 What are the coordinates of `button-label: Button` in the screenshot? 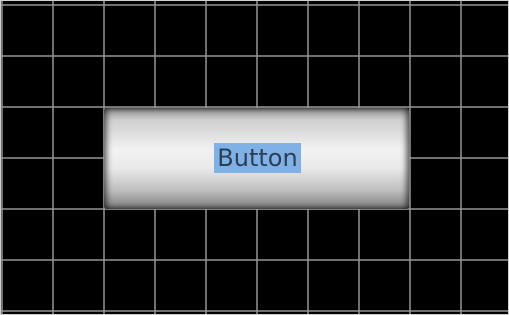 It's located at (257, 158).